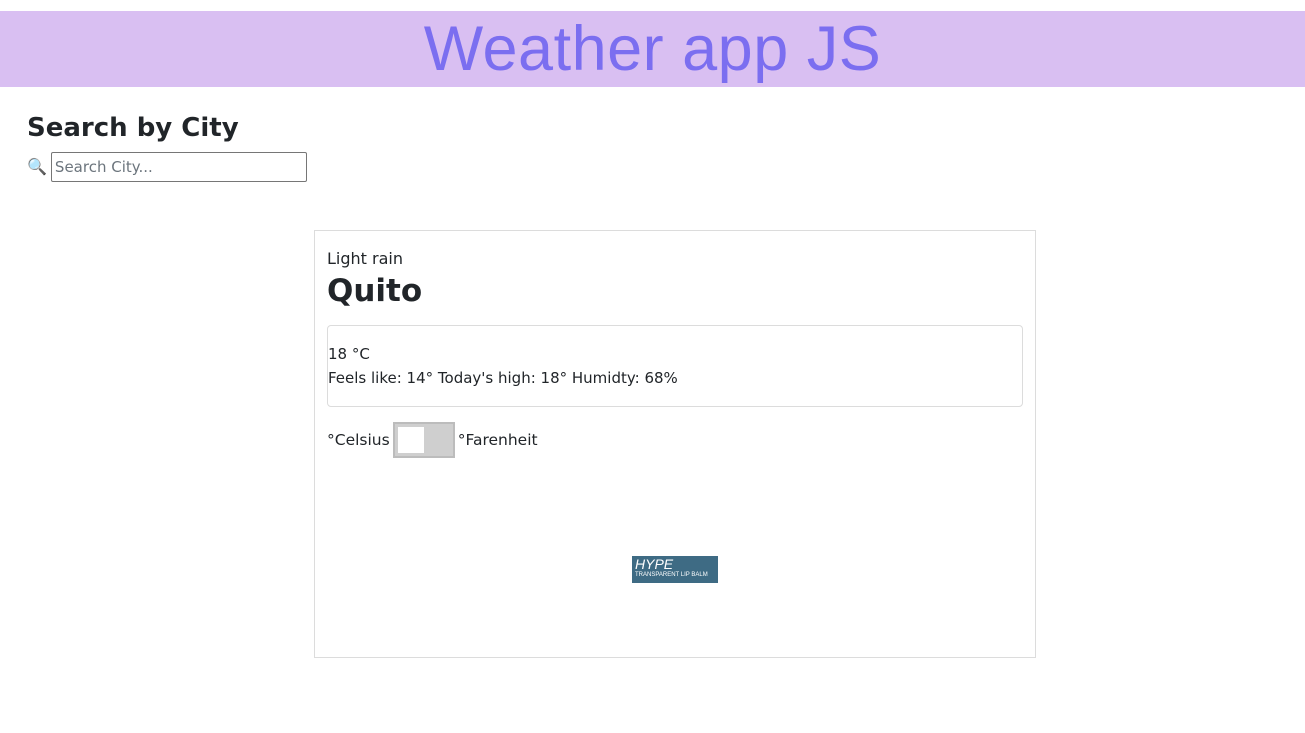  What do you see at coordinates (497, 440) in the screenshot?
I see `fahrenheit-label: °Farenheit` at bounding box center [497, 440].